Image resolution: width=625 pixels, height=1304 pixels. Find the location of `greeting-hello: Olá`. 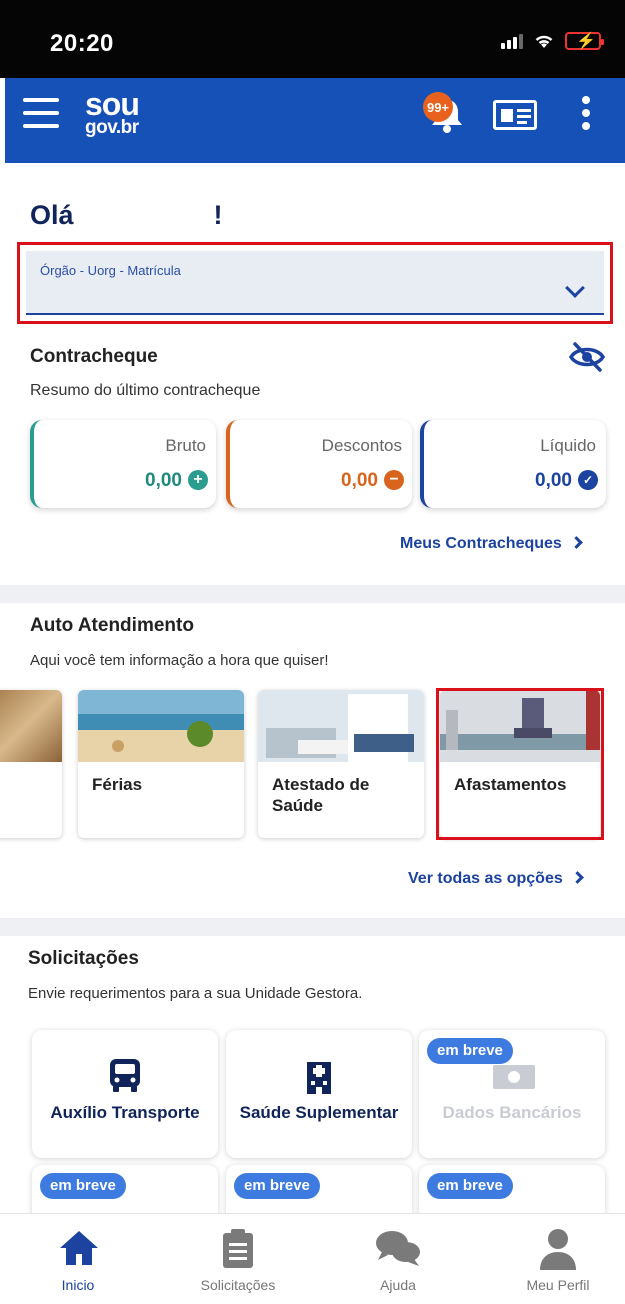

greeting-hello: Olá is located at coordinates (52, 215).